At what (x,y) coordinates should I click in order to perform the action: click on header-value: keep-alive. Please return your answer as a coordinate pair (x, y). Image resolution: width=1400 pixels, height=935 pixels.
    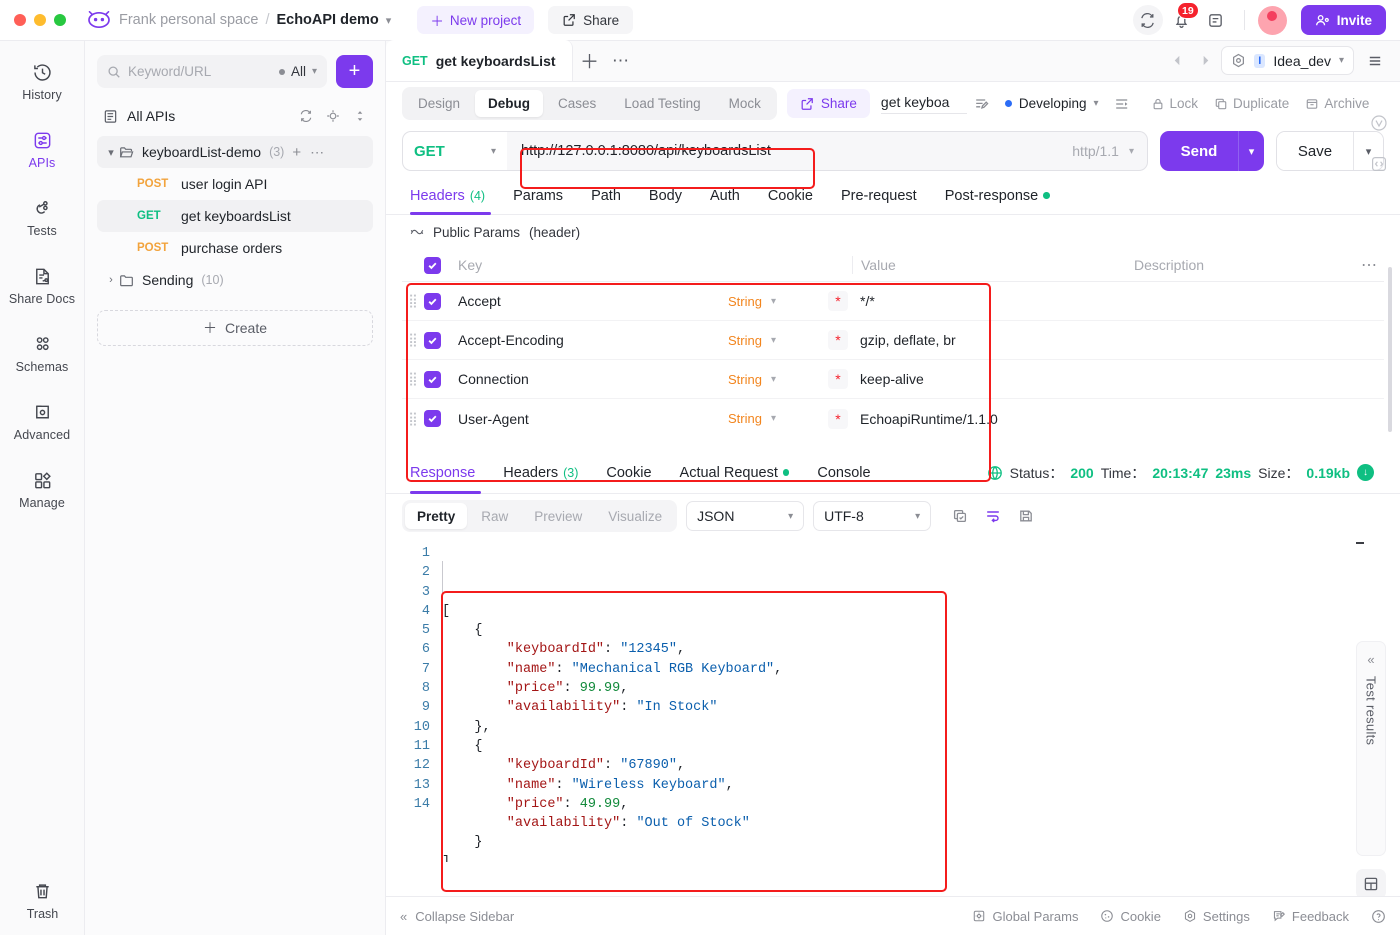
    Looking at the image, I should click on (993, 379).